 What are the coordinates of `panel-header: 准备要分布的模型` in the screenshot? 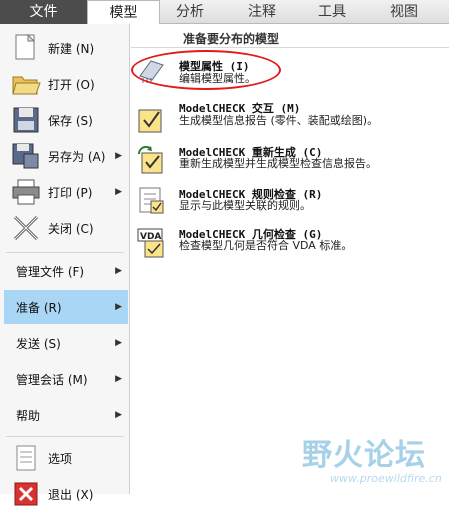 It's located at (290, 39).